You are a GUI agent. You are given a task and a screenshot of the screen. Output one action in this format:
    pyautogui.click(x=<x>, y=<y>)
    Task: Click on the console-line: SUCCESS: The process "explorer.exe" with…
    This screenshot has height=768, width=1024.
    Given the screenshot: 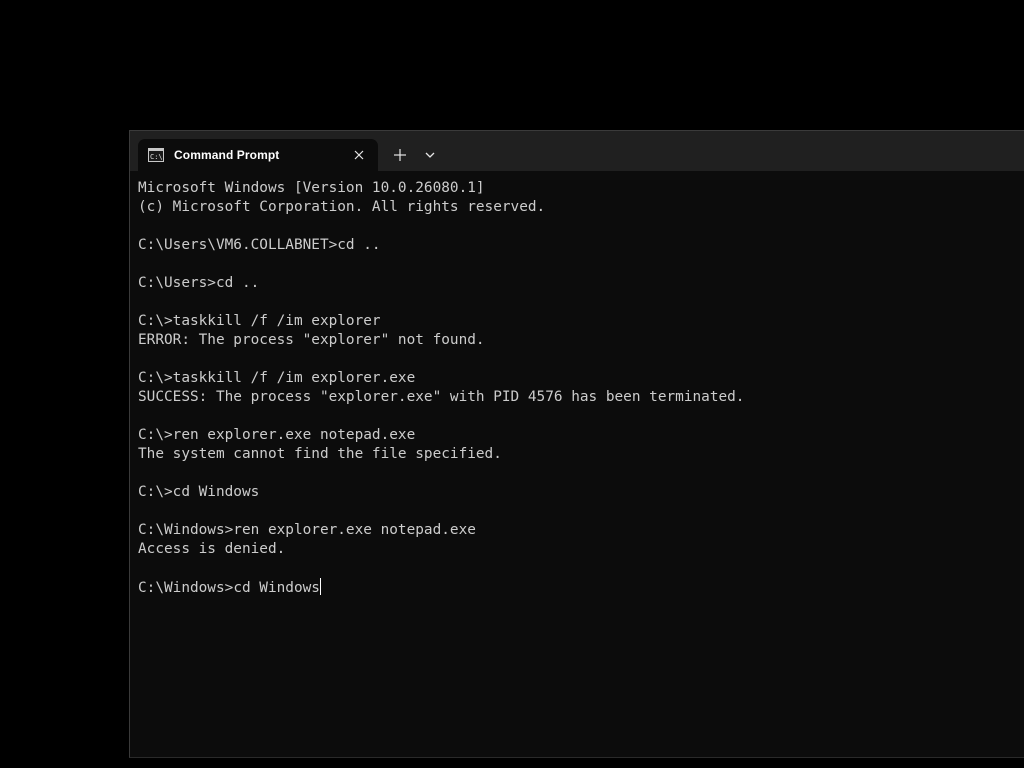 What is the action you would take?
    pyautogui.click(x=441, y=397)
    